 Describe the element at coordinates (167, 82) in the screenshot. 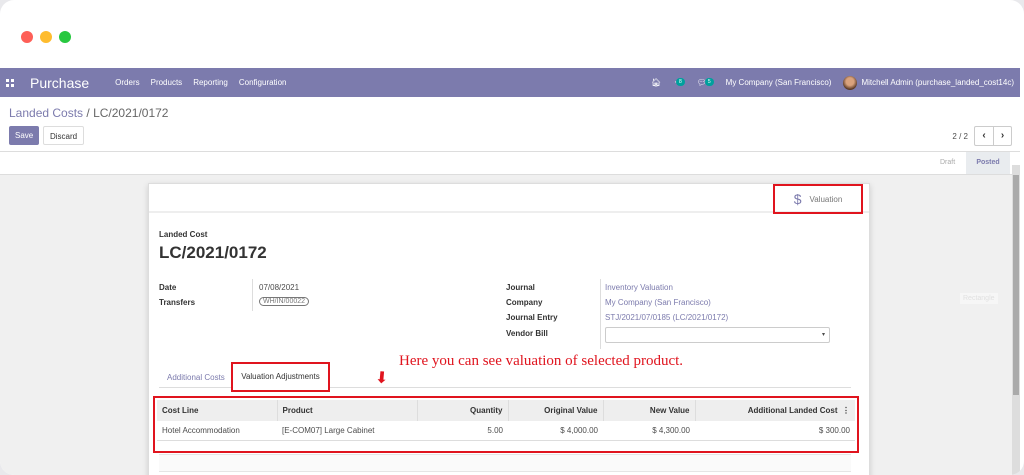

I see `menu-products: Products` at that location.